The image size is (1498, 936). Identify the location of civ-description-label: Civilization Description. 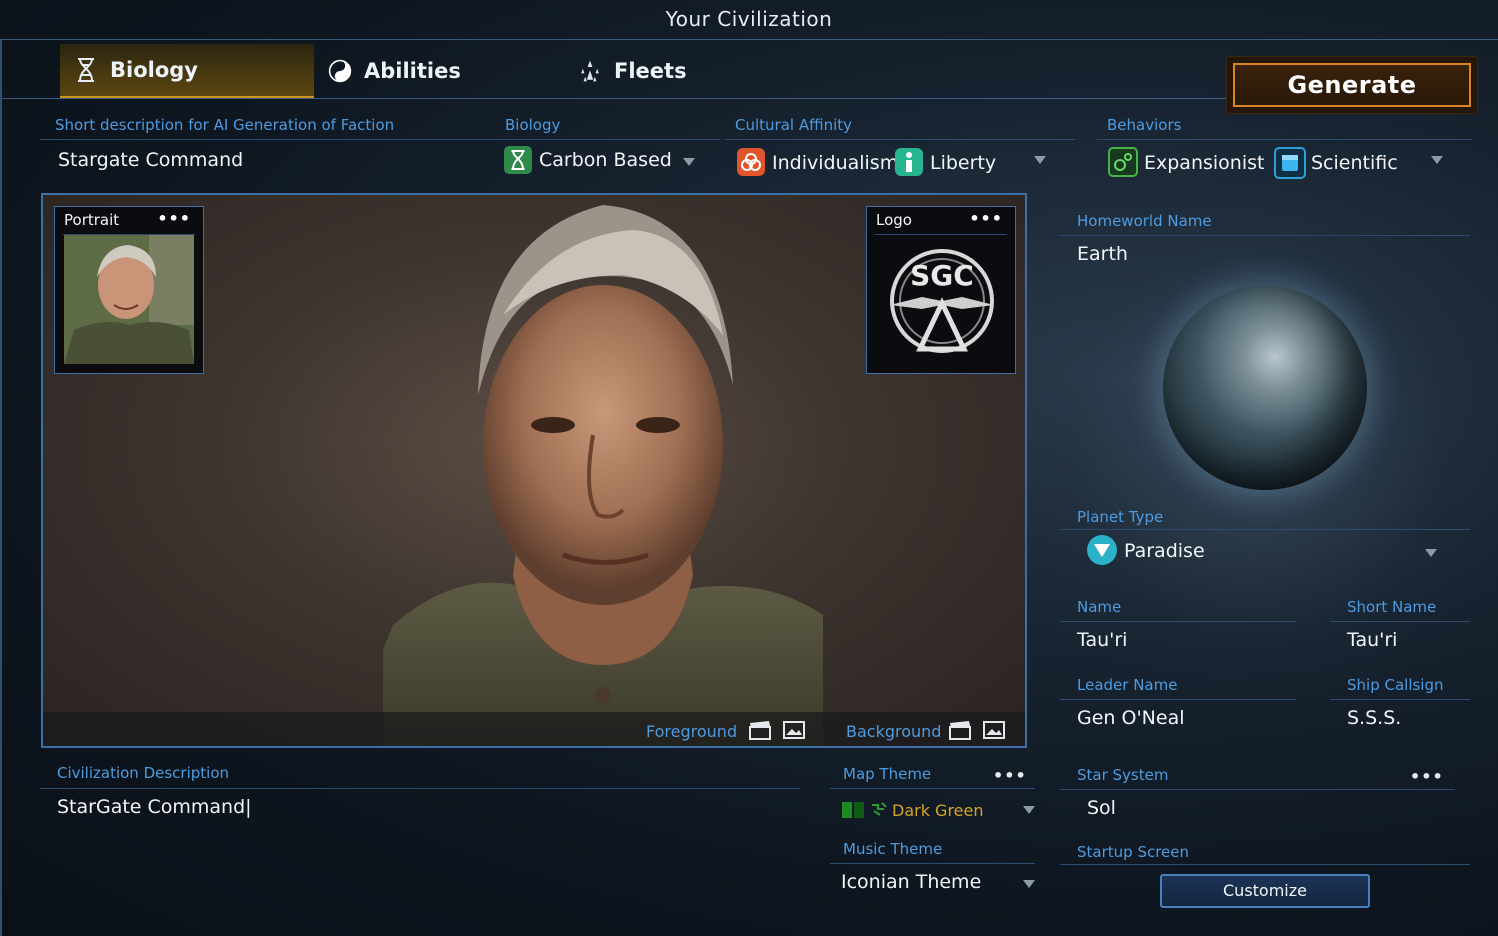
(143, 773).